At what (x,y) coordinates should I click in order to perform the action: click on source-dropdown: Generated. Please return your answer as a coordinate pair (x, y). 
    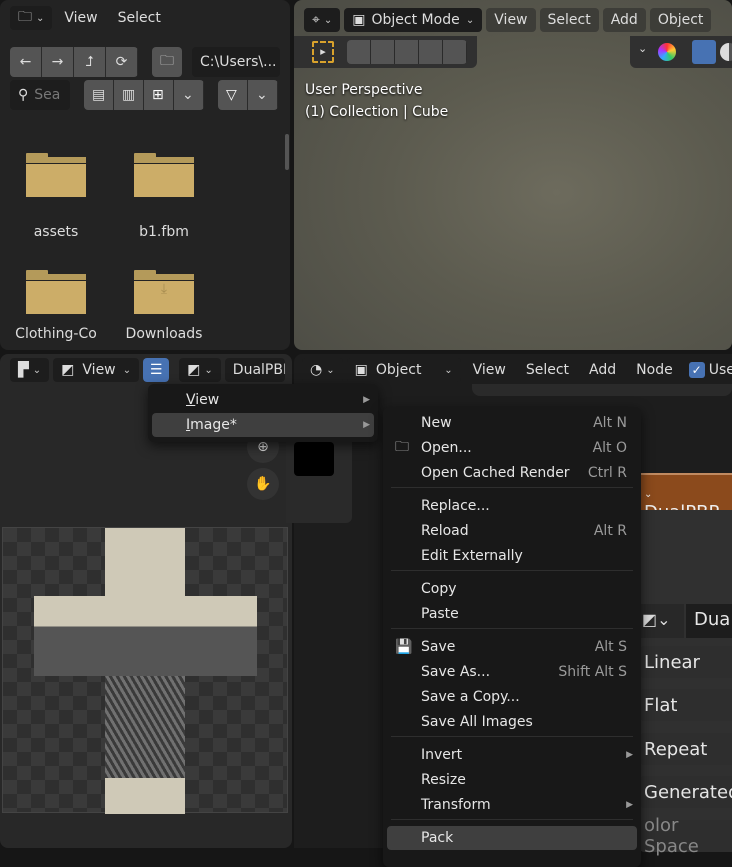
    Looking at the image, I should click on (686, 792).